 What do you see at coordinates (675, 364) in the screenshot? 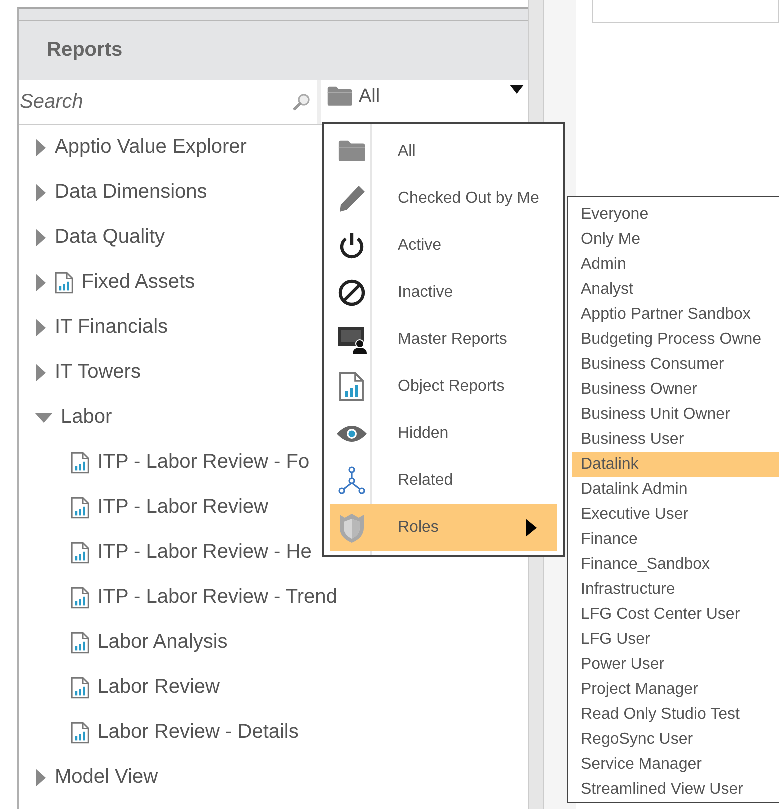
I see `menu-item: Business Consumer` at bounding box center [675, 364].